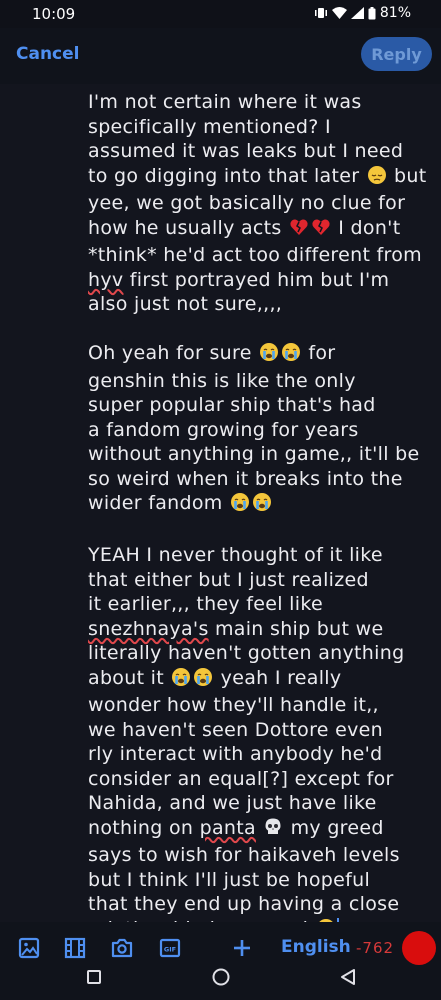 This screenshot has width=441, height=1000. Describe the element at coordinates (223, 429) in the screenshot. I see `text-segment: a fandom growing for years` at that location.